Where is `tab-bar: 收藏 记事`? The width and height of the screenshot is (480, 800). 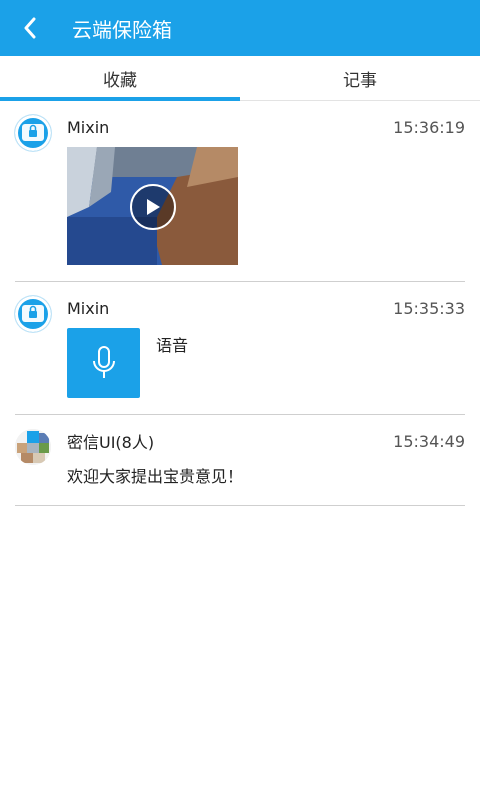
tab-bar: 收藏 记事 is located at coordinates (240, 78).